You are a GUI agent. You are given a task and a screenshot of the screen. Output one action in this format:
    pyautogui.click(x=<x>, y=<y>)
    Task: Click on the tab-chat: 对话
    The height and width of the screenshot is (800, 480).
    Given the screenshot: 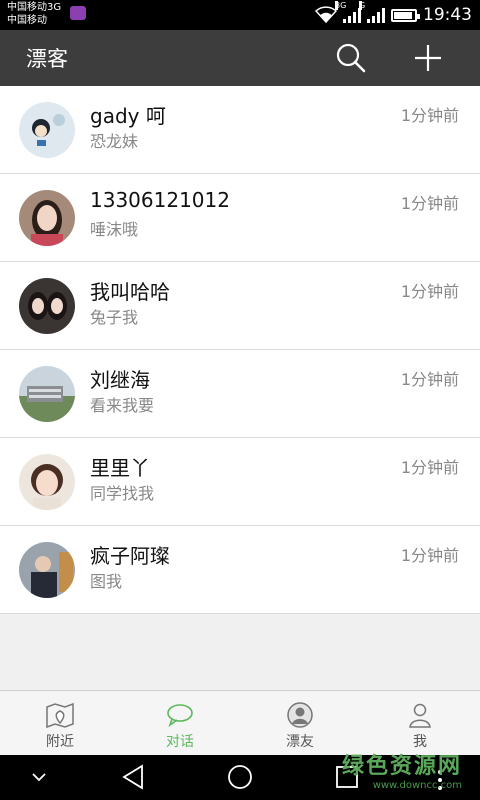 What is the action you would take?
    pyautogui.click(x=180, y=723)
    